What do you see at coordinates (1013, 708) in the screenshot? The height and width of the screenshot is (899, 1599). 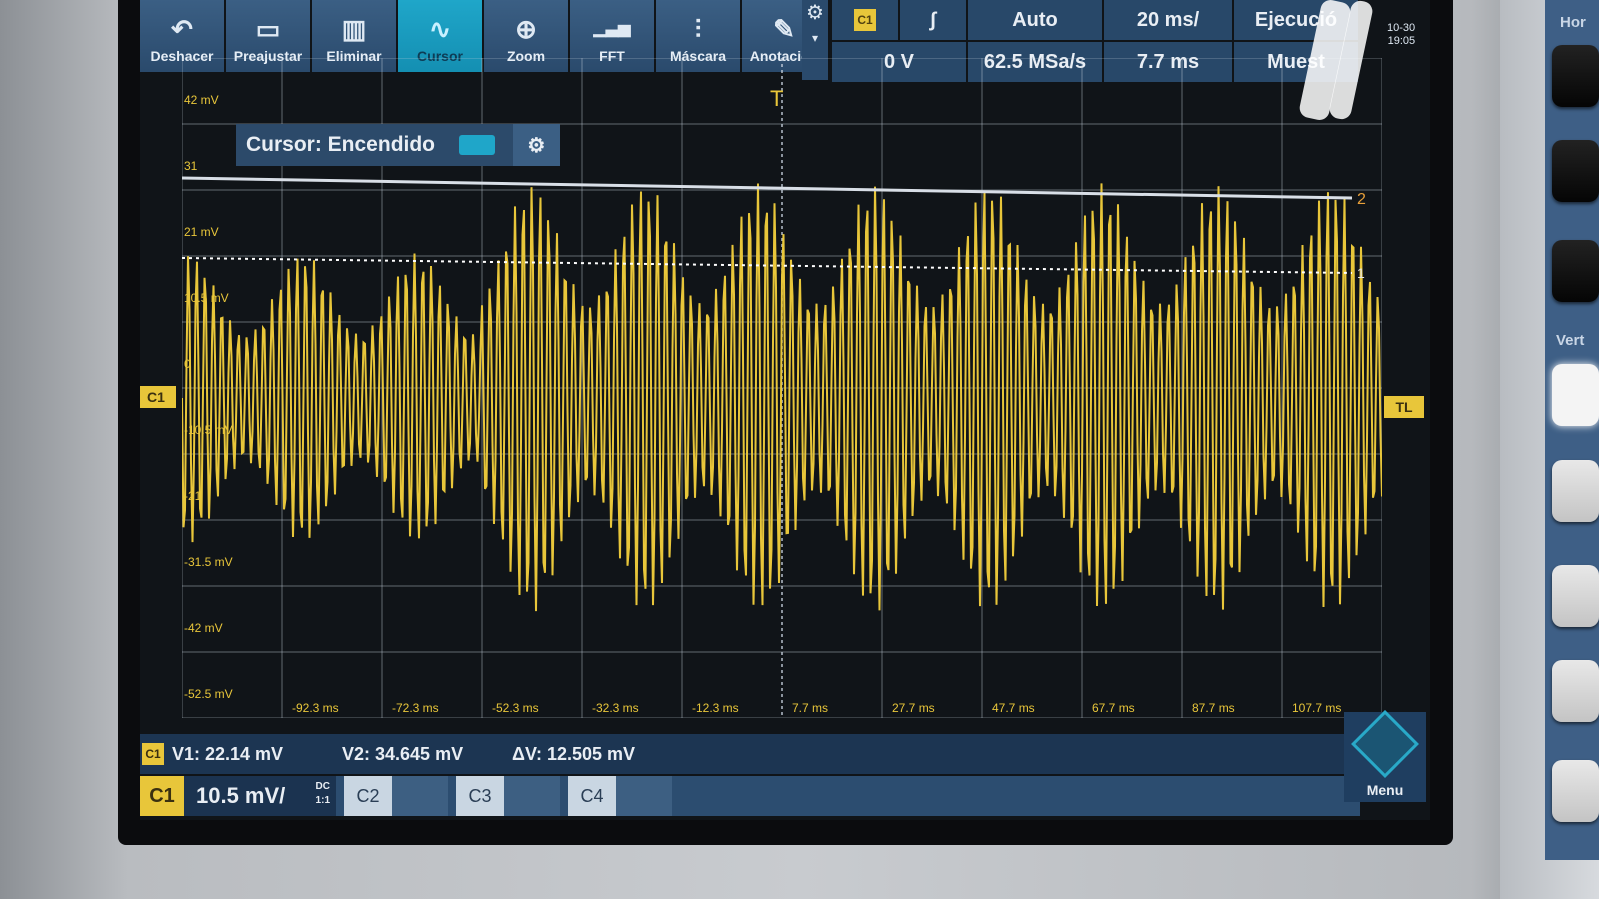 I see `x-tick-label: 47.7 ms` at bounding box center [1013, 708].